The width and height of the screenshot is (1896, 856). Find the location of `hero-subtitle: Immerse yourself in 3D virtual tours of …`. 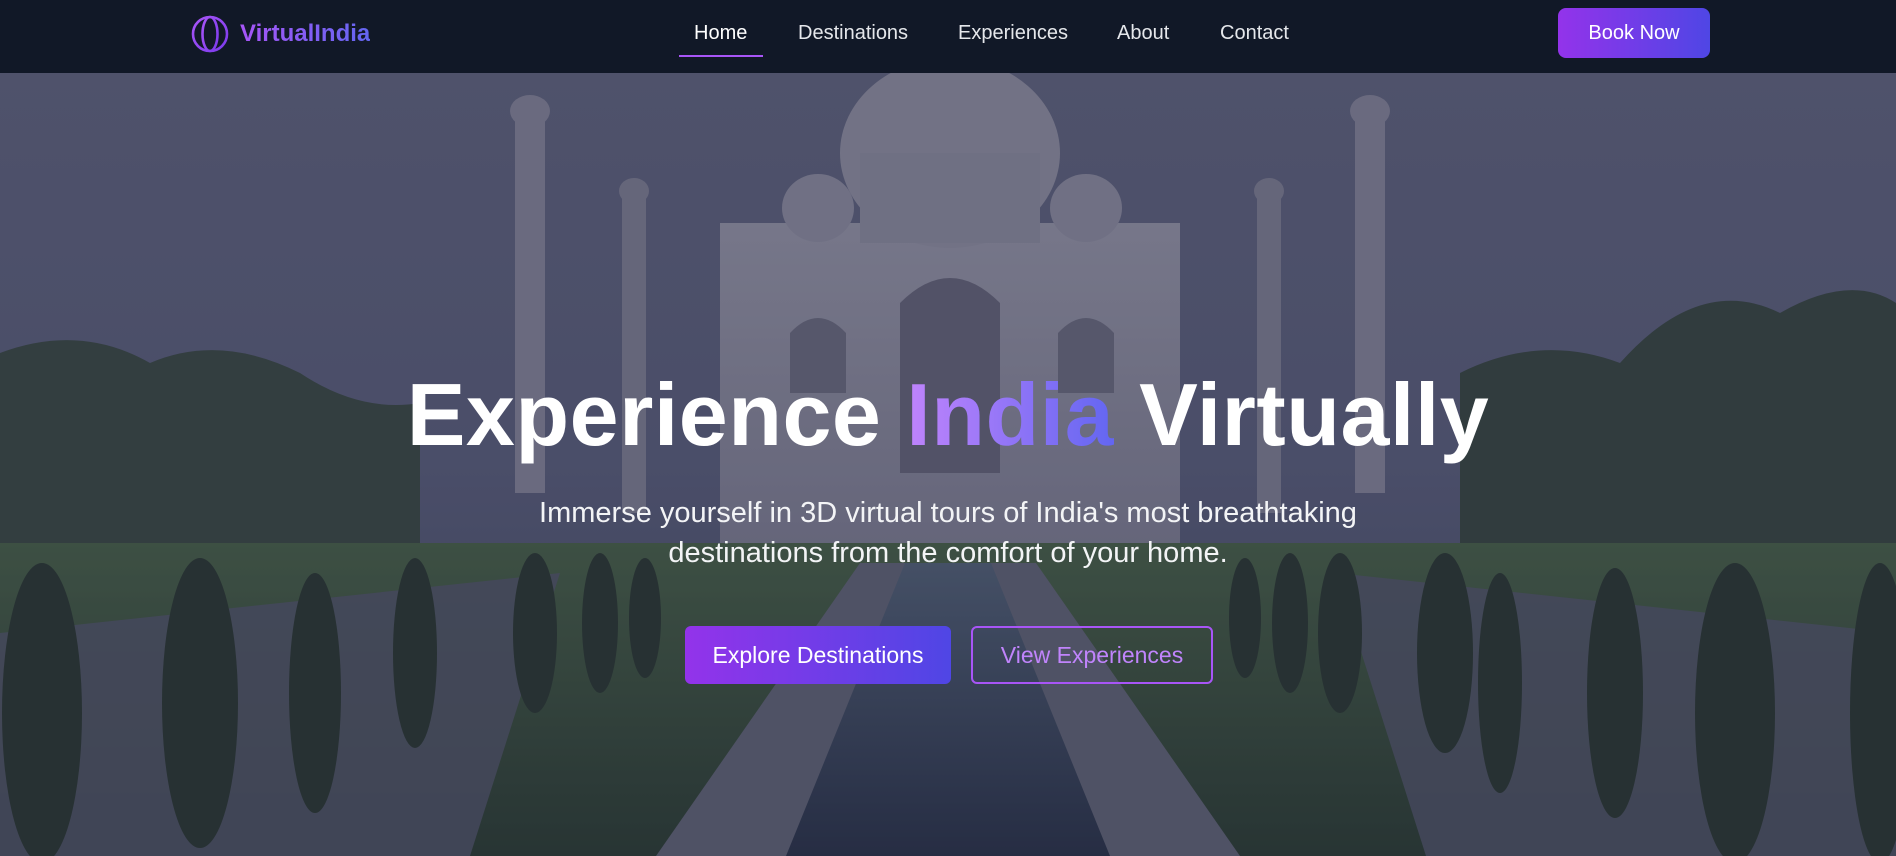

hero-subtitle: Immerse yourself in 3D virtual tours of … is located at coordinates (948, 533).